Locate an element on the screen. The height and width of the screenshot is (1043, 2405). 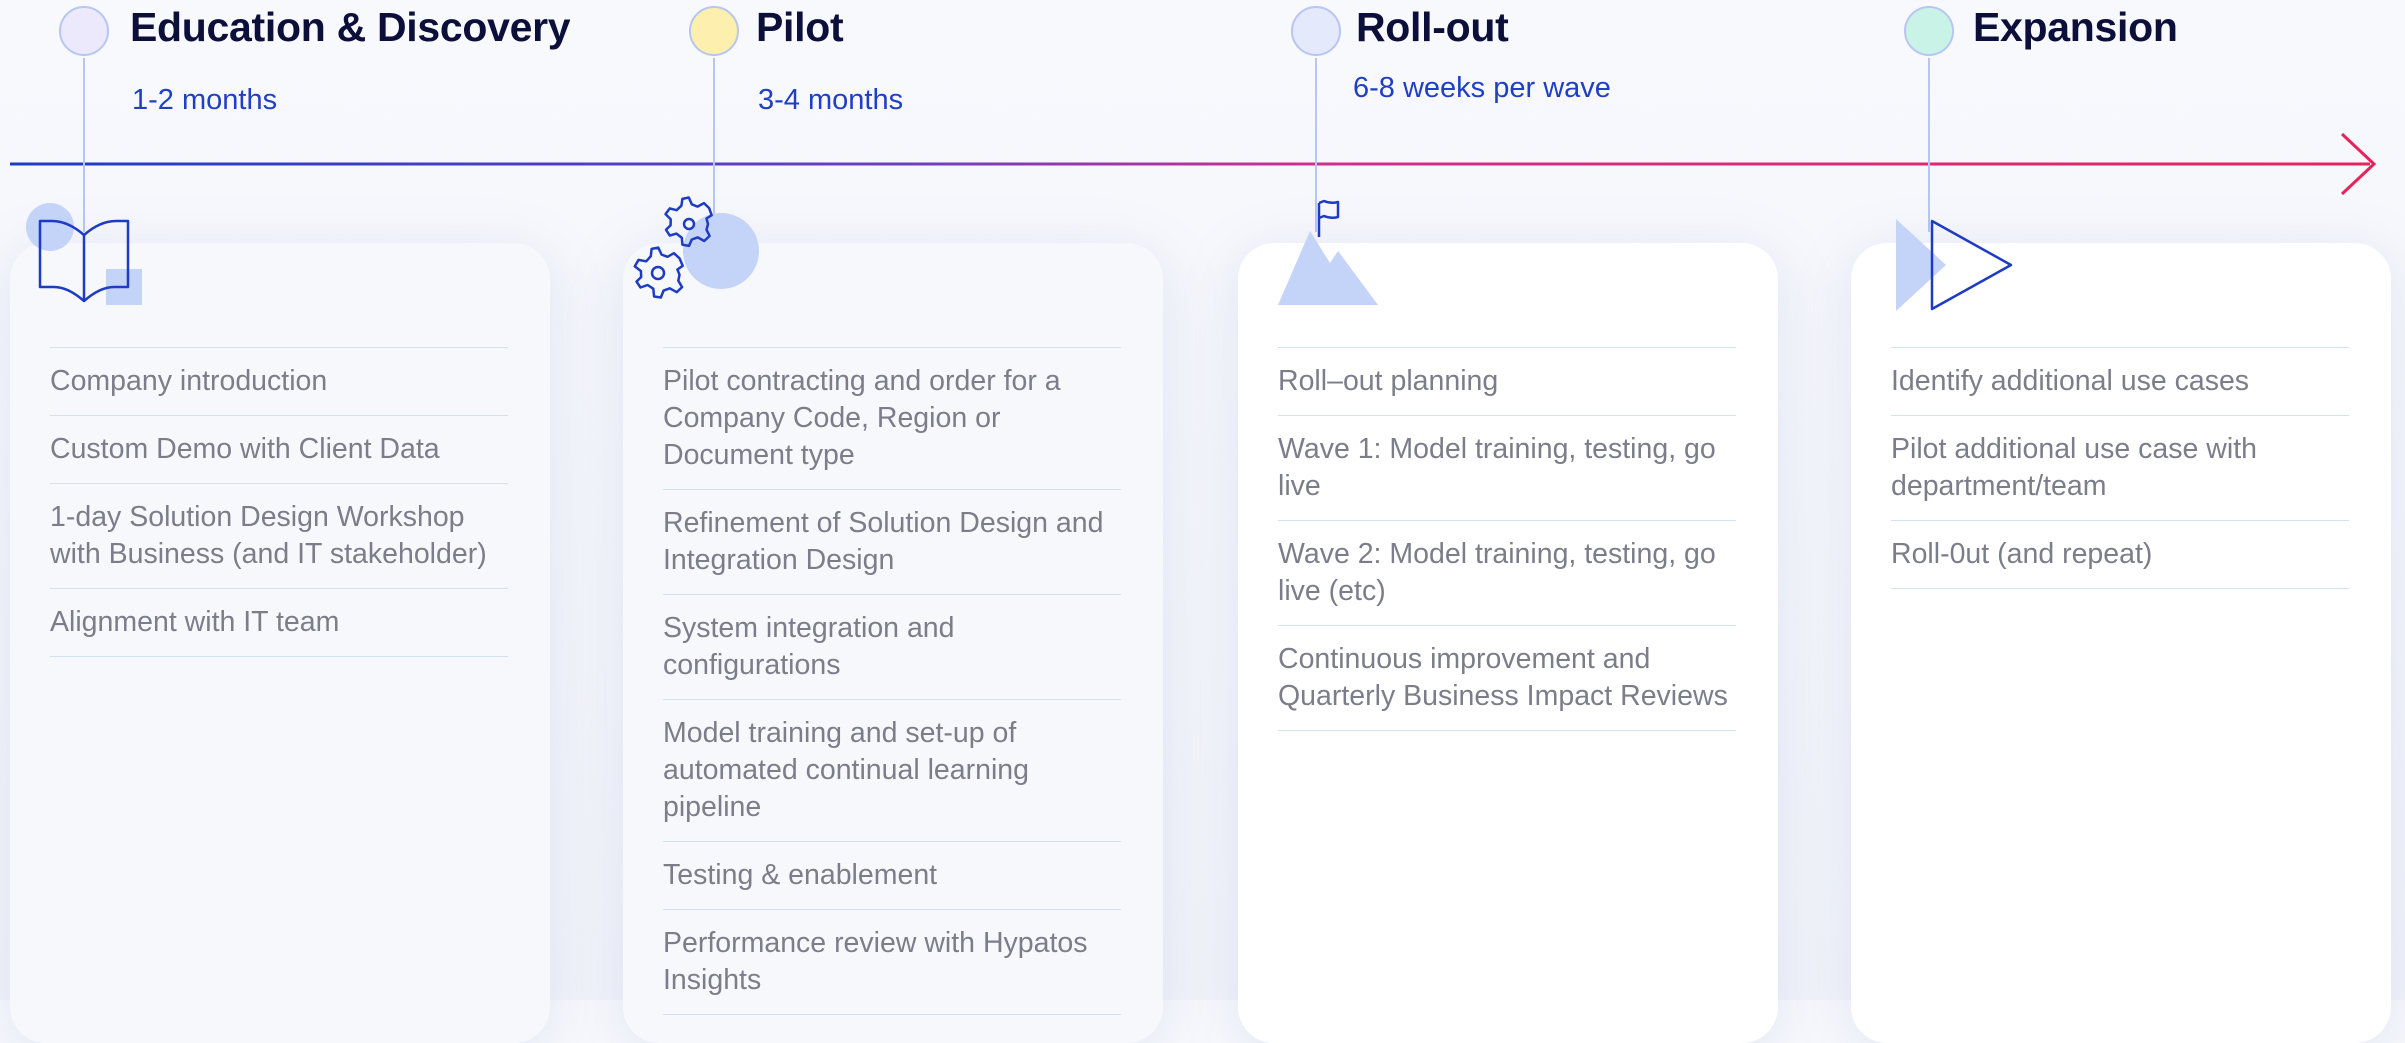
phase-title-education: Education & Discovery is located at coordinates (350, 27).